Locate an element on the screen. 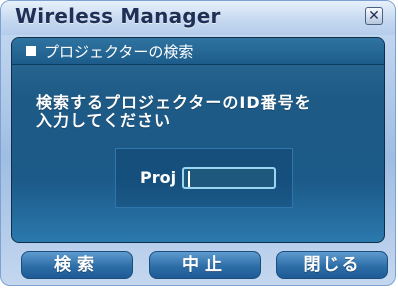 This screenshot has height=288, width=398. text-caret is located at coordinates (189, 179).